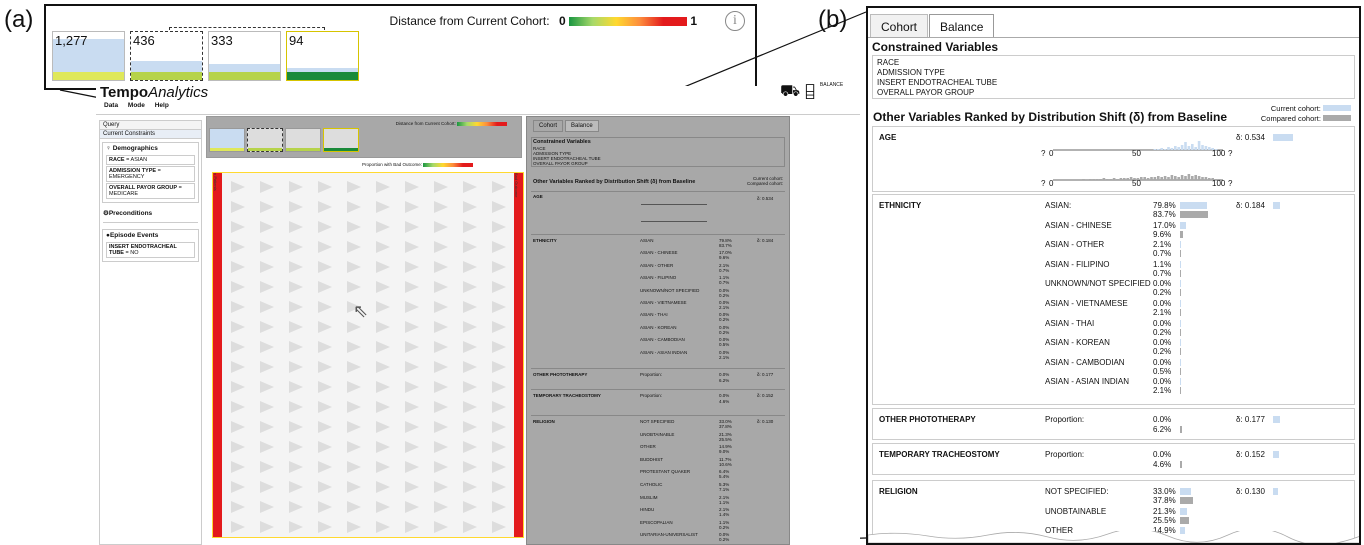 This screenshot has width=1364, height=545. What do you see at coordinates (1195, 148) in the screenshot?
I see `age-current-bin` at bounding box center [1195, 148].